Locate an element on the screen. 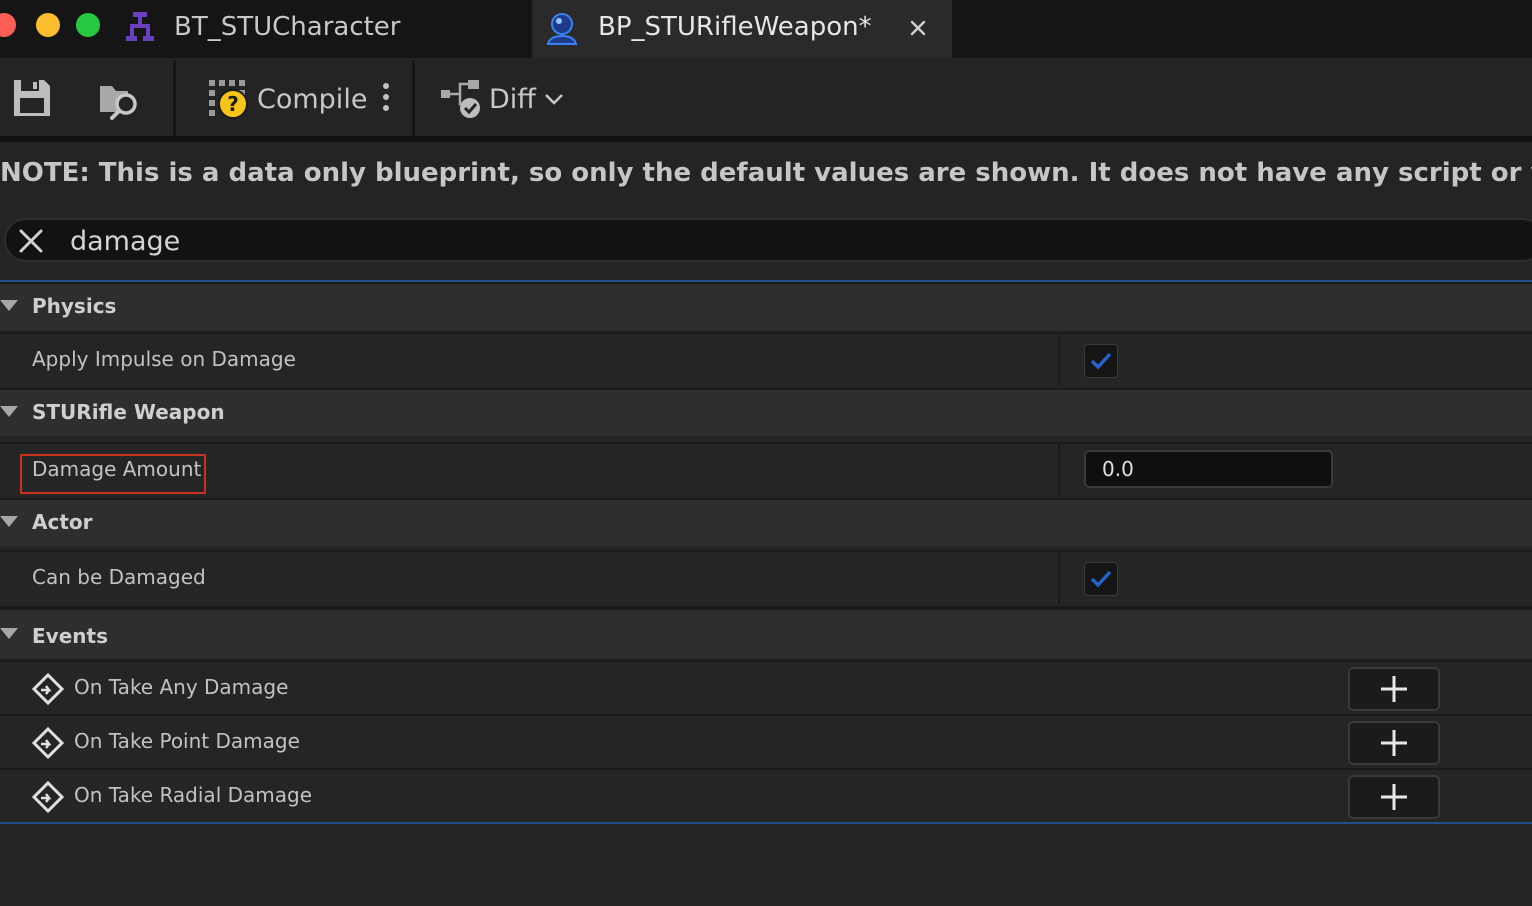  tab-close-button is located at coordinates (918, 28).